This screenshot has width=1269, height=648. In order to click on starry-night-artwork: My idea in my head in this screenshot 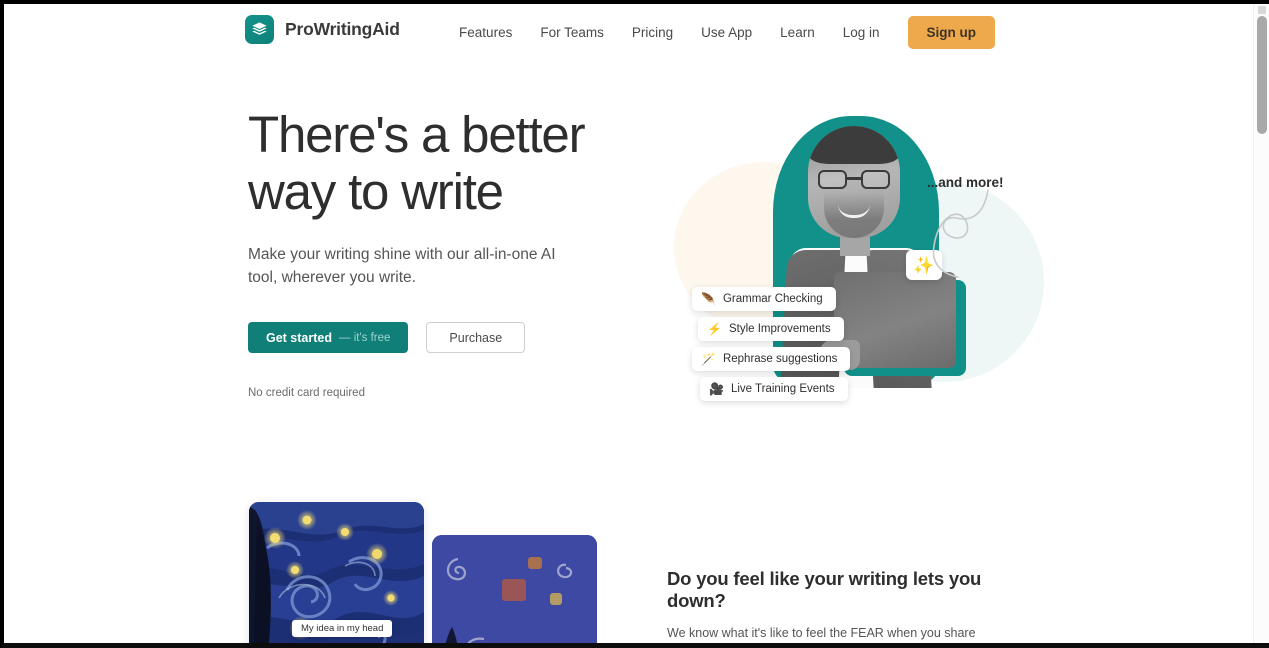, I will do `click(336, 572)`.